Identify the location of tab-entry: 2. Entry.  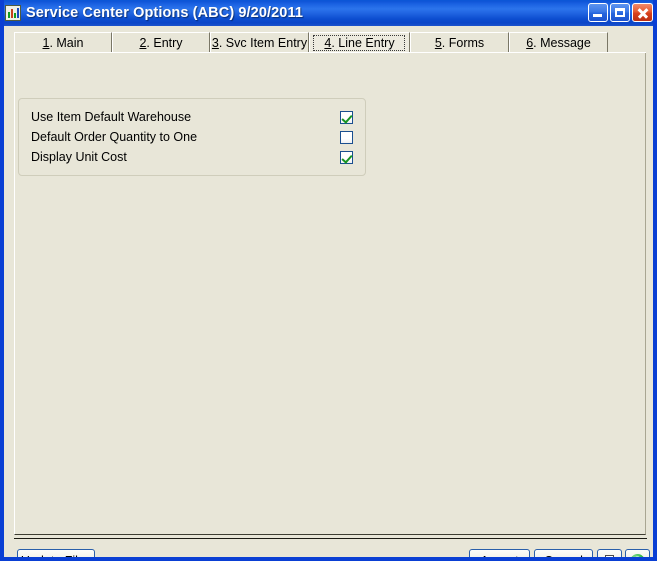
(161, 42).